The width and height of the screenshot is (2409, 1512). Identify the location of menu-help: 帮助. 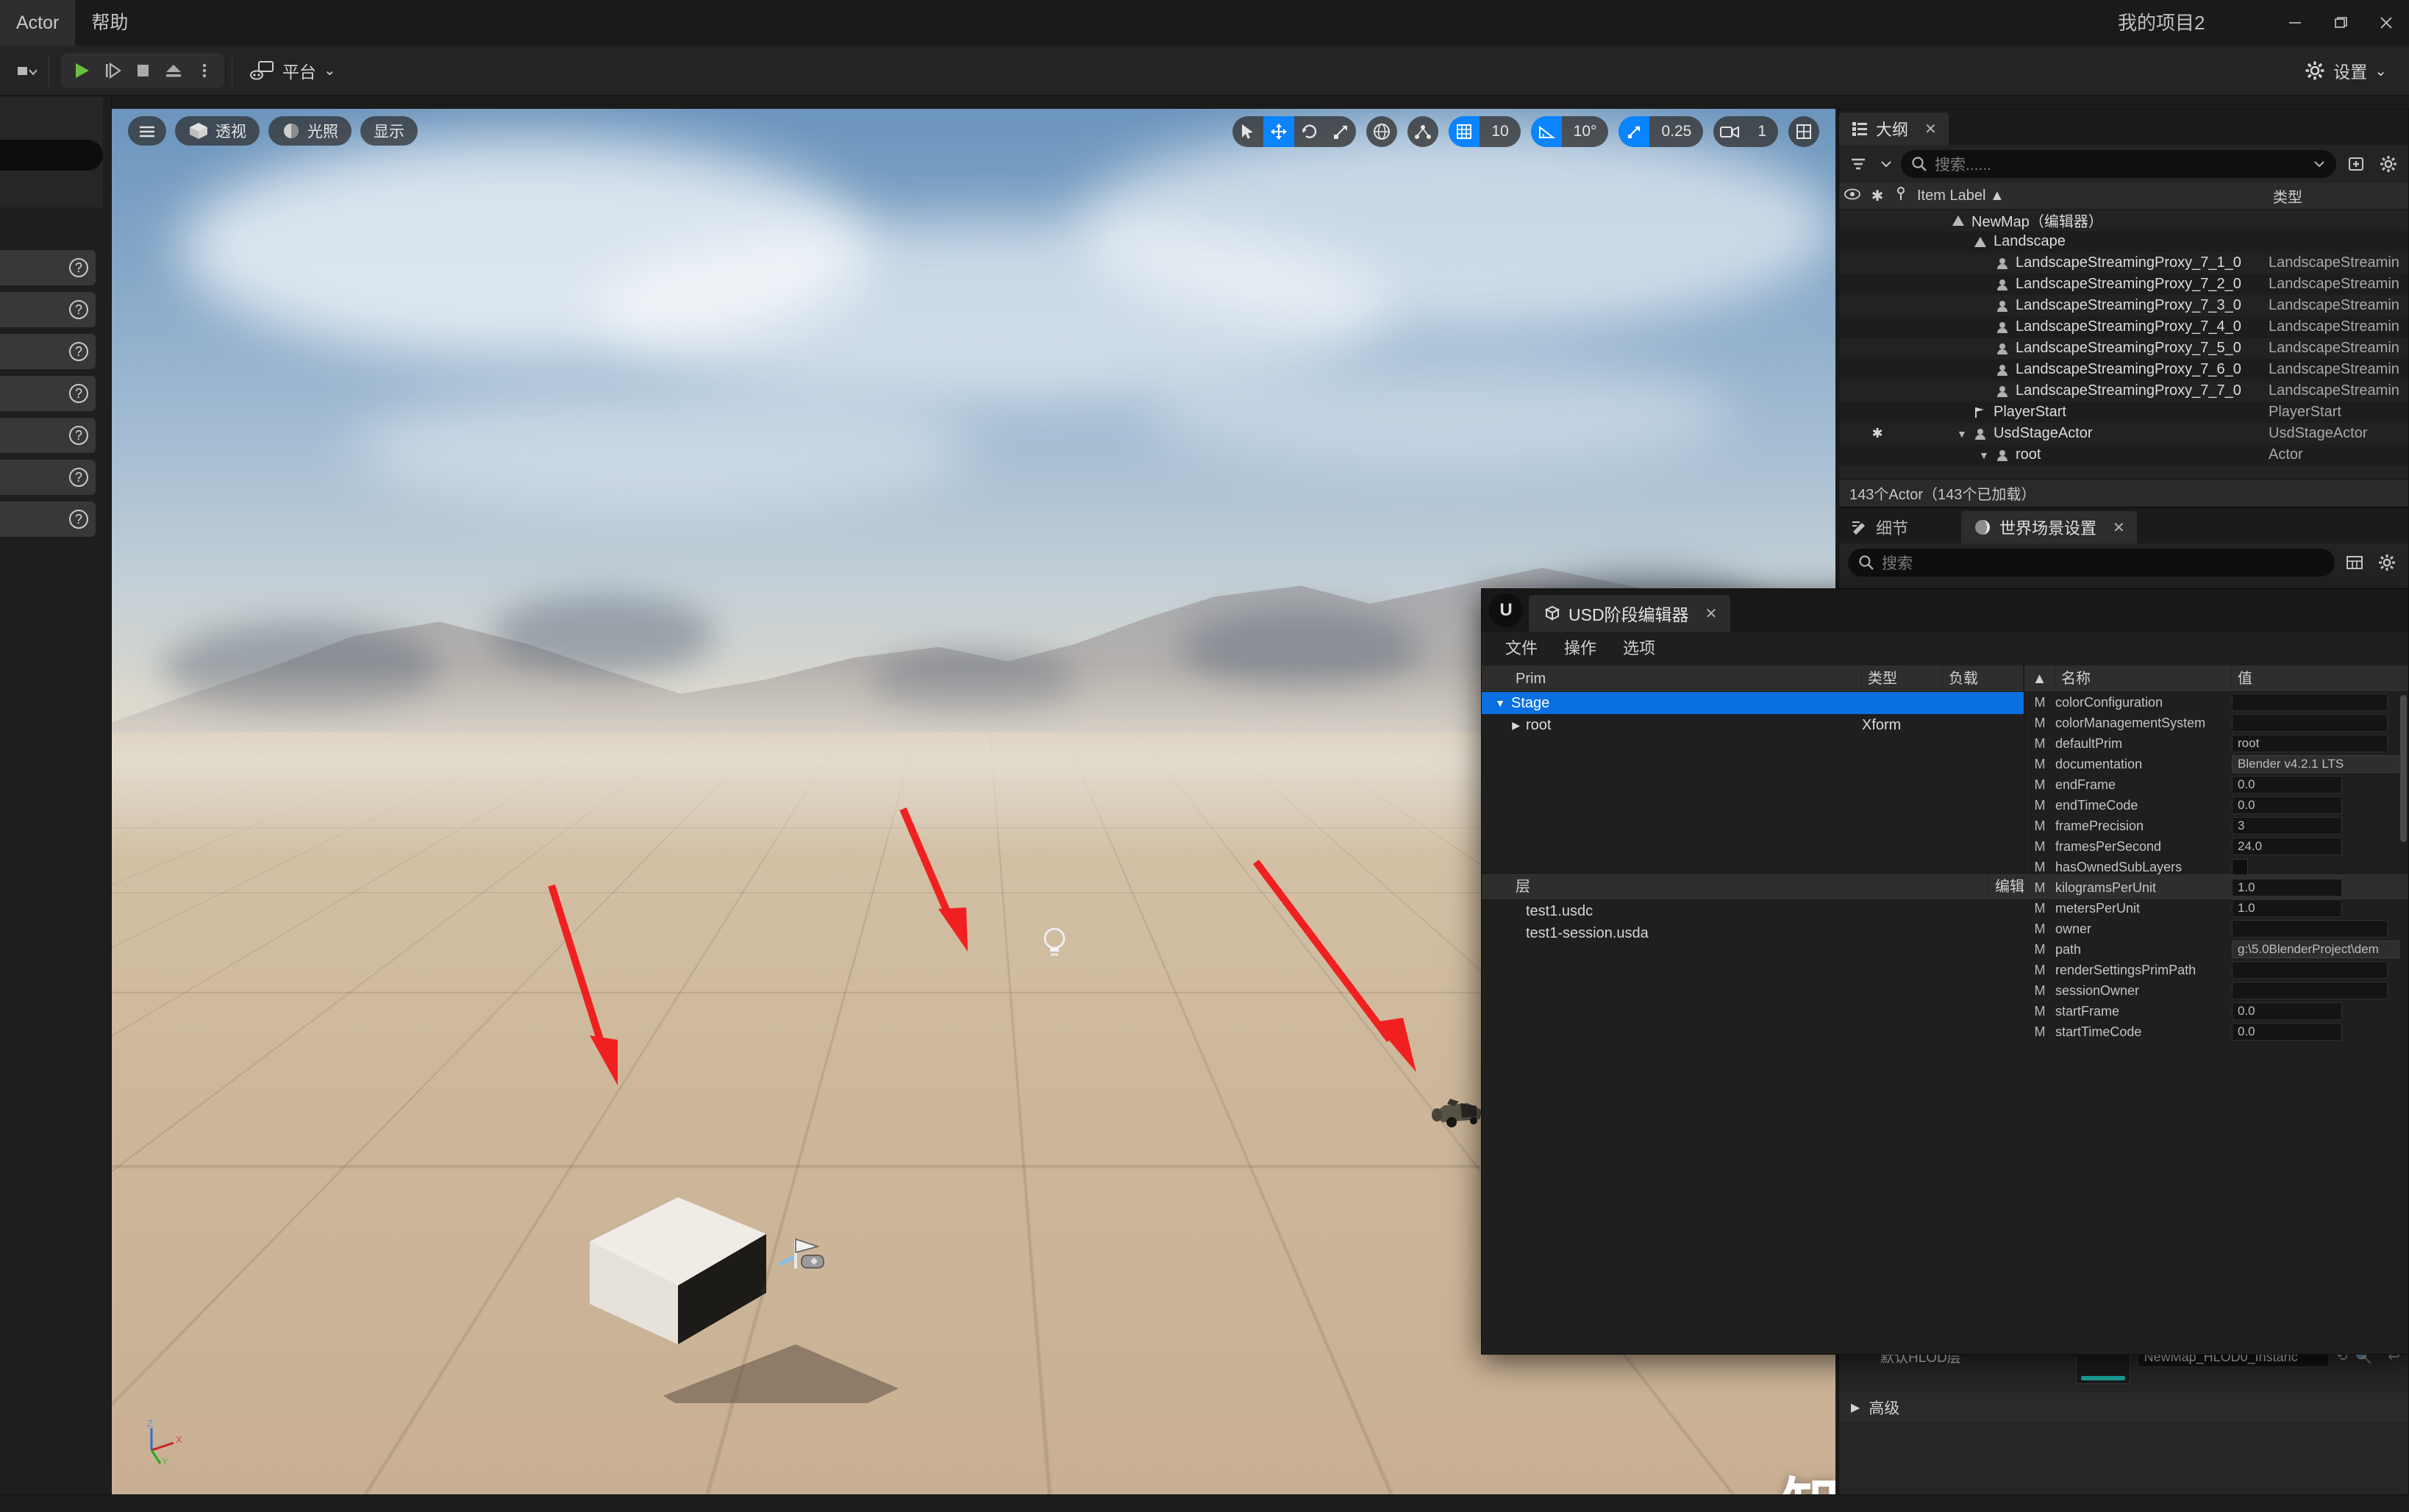
(110, 23).